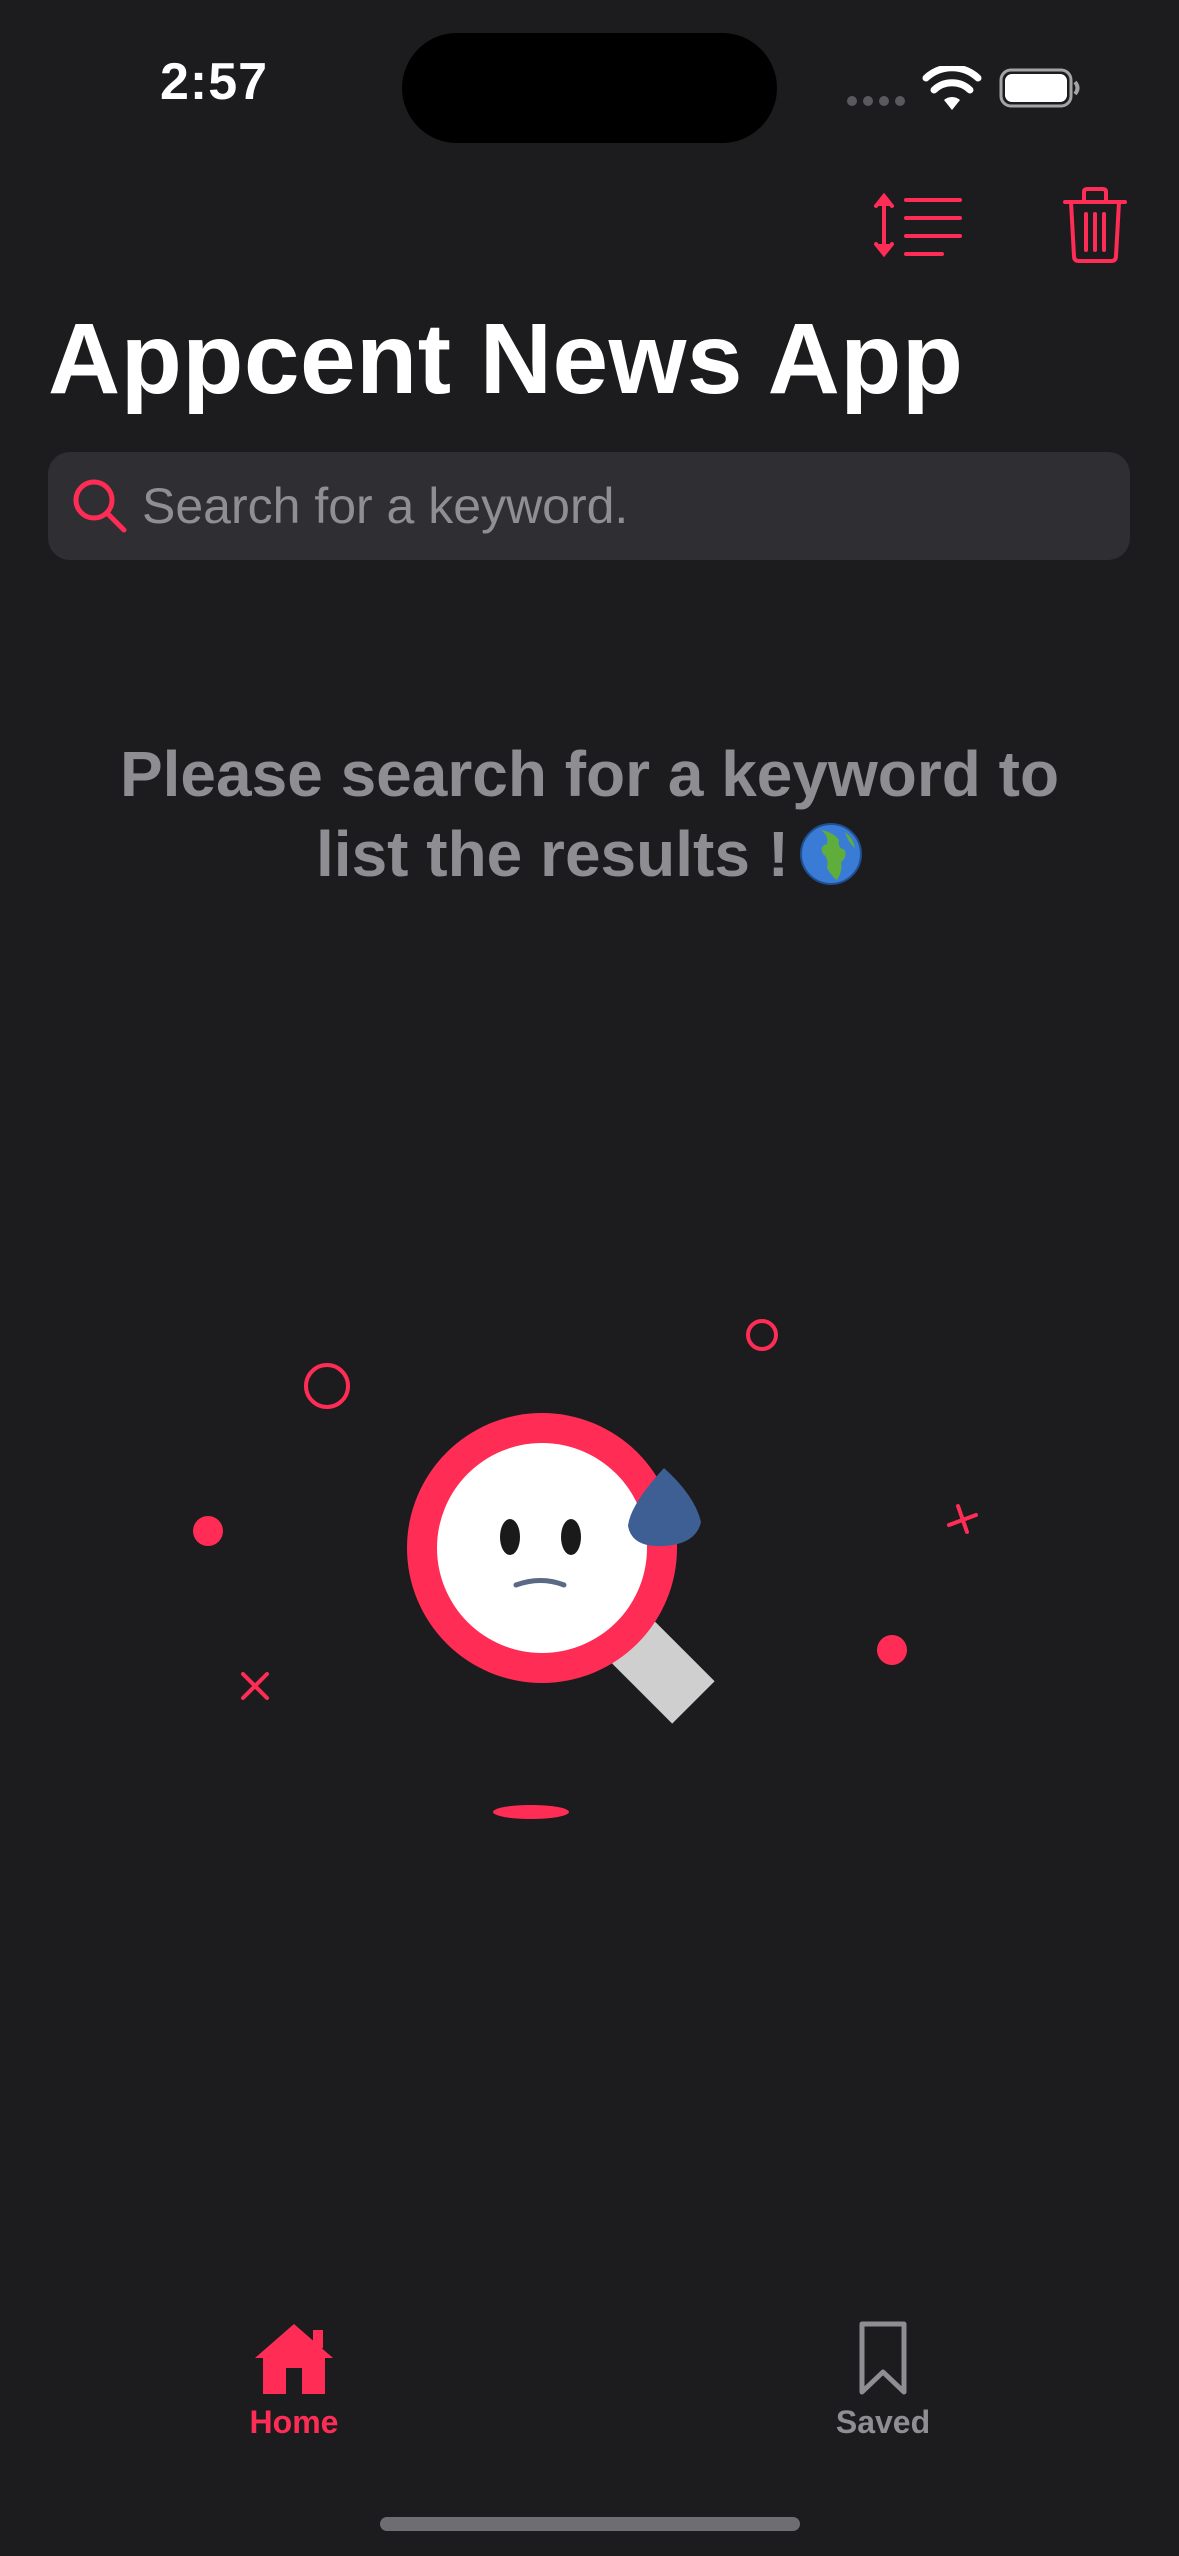 This screenshot has width=1179, height=2556. I want to click on sort-list-icon, so click(918, 225).